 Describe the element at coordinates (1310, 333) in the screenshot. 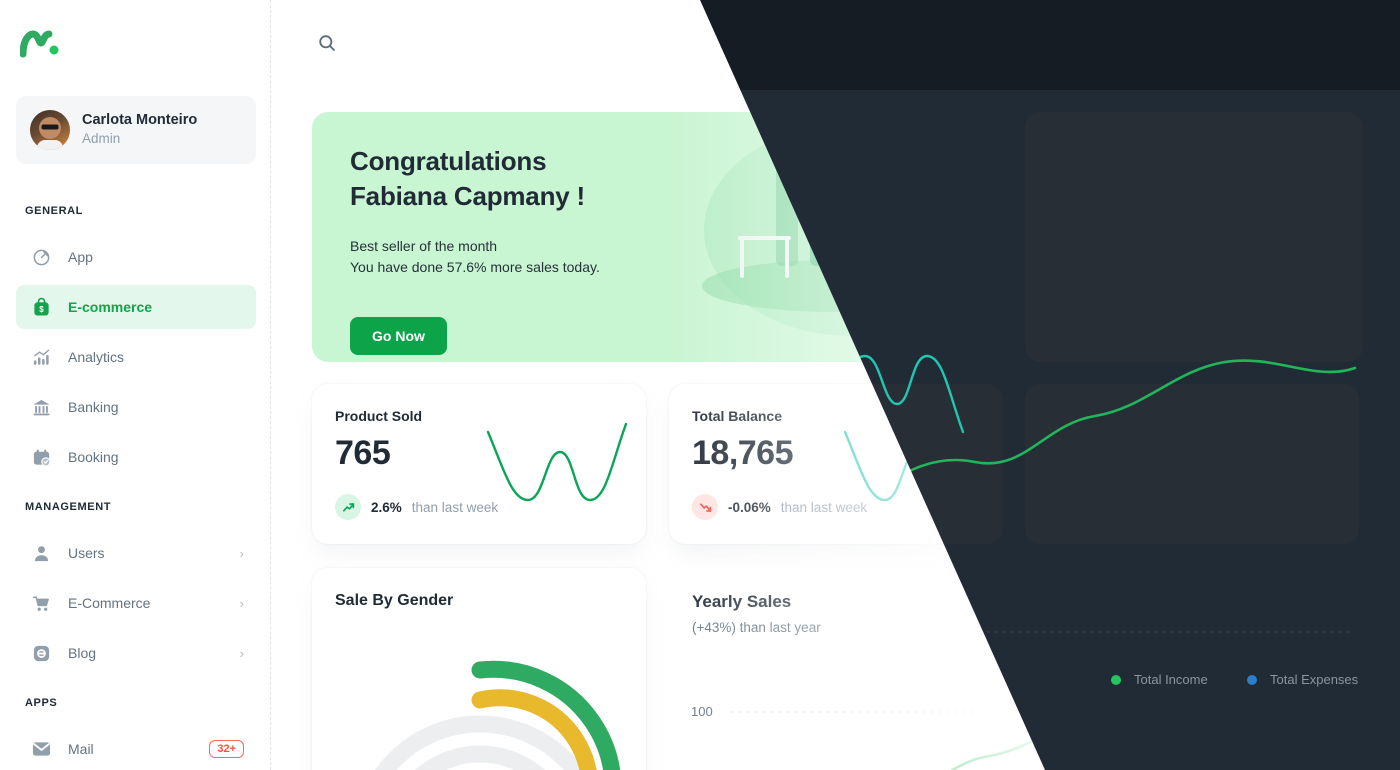

I see `carousel-dots` at that location.